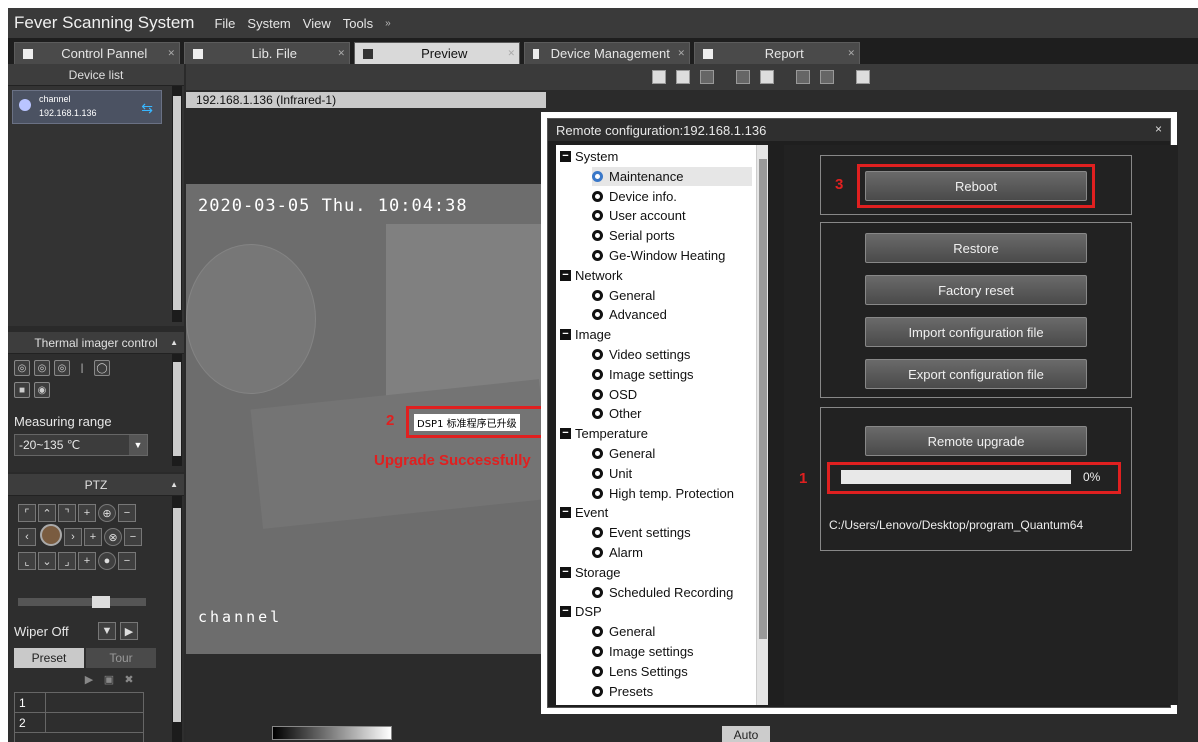 The width and height of the screenshot is (1198, 742). I want to click on tab-tour: Tour, so click(121, 658).